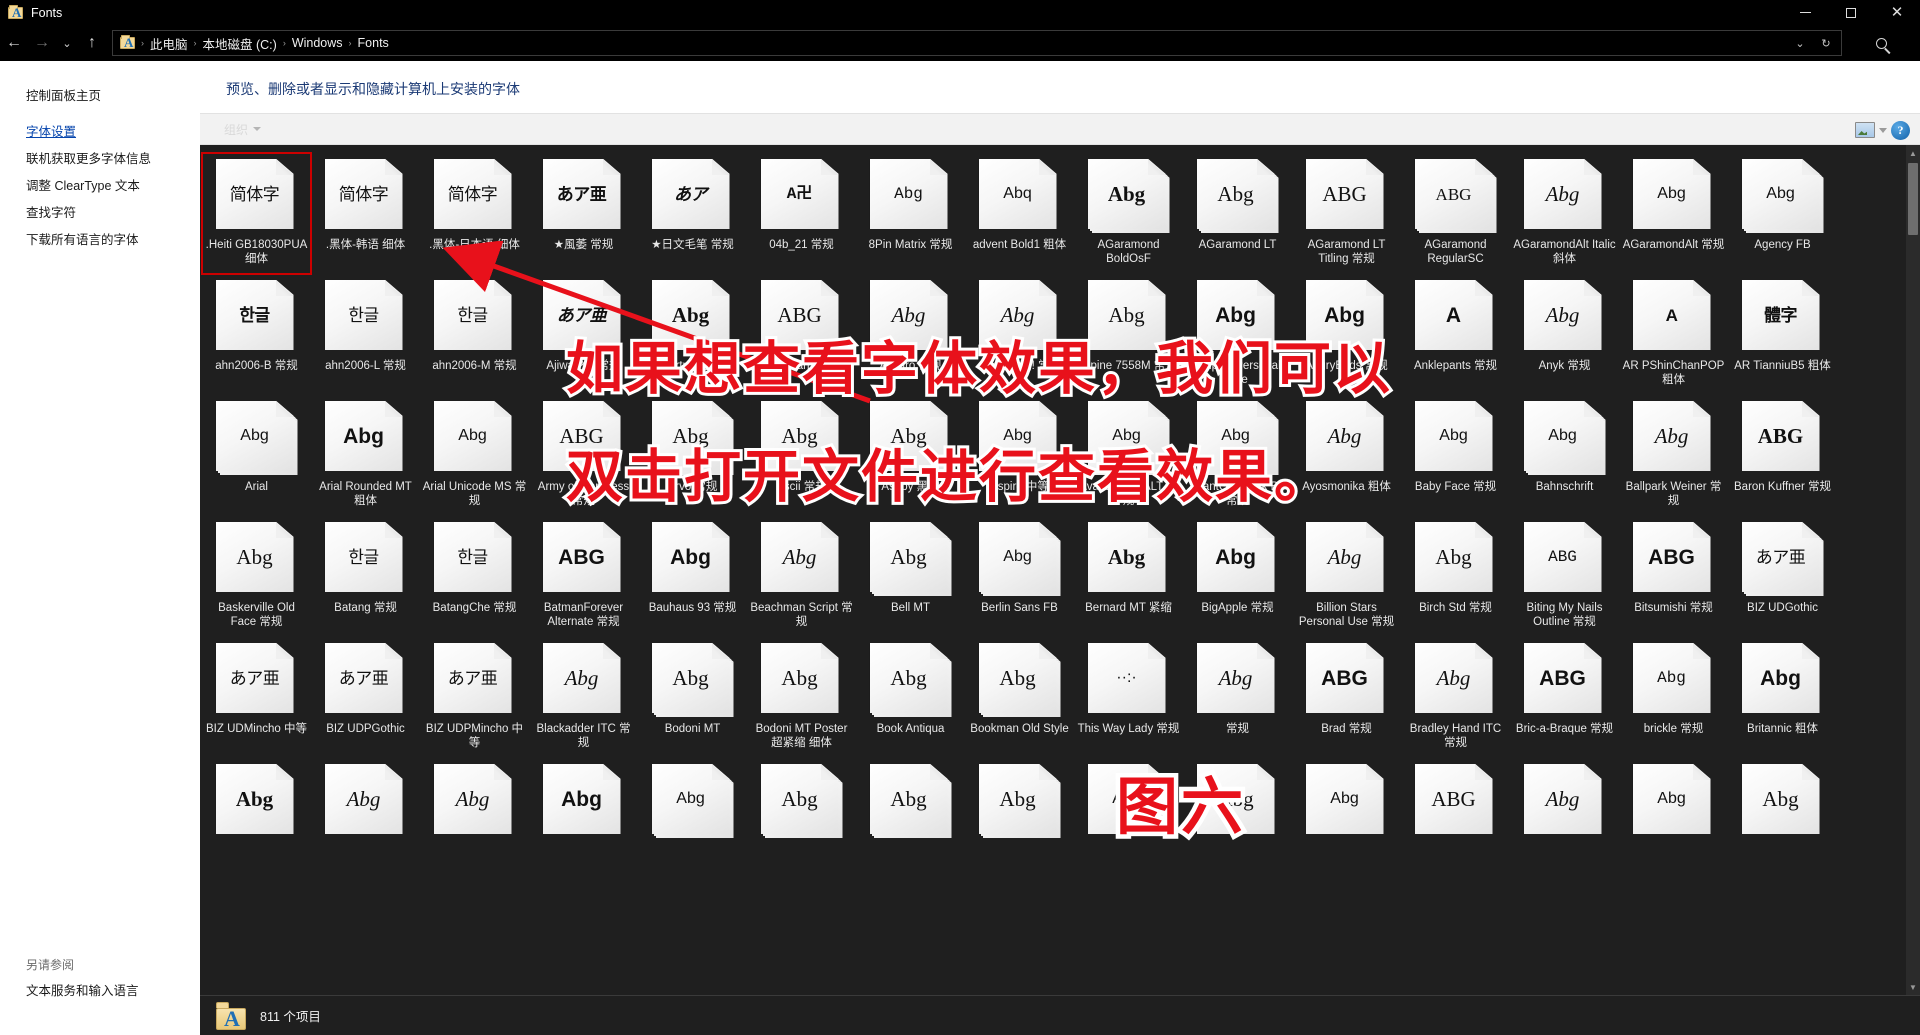 Image resolution: width=1920 pixels, height=1035 pixels. Describe the element at coordinates (1564, 576) in the screenshot. I see `font-tile: ABG Biting My Nails Outline 常规` at that location.